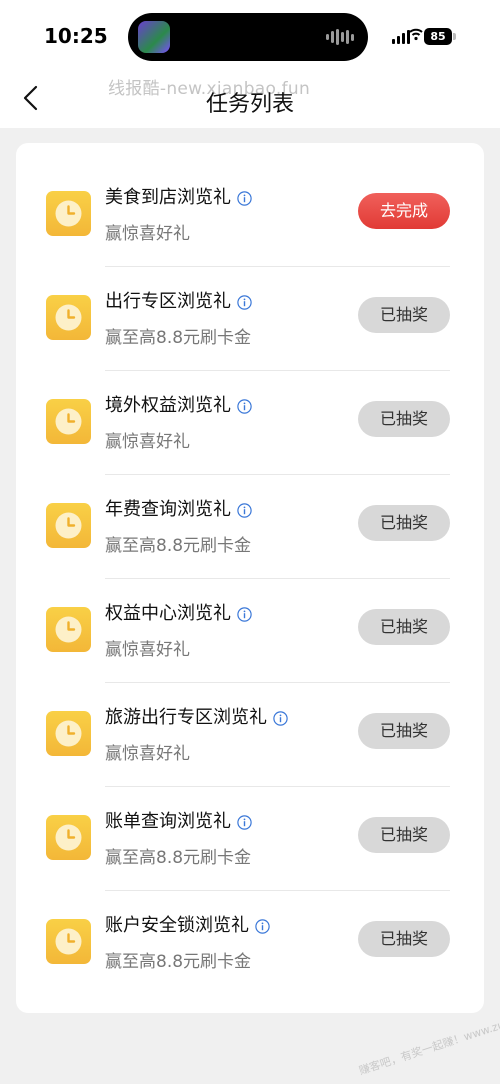 The width and height of the screenshot is (500, 1084). I want to click on task-row: 账单查询浏览礼赢至高8.8元刷卡金 已抽奖, so click(250, 839).